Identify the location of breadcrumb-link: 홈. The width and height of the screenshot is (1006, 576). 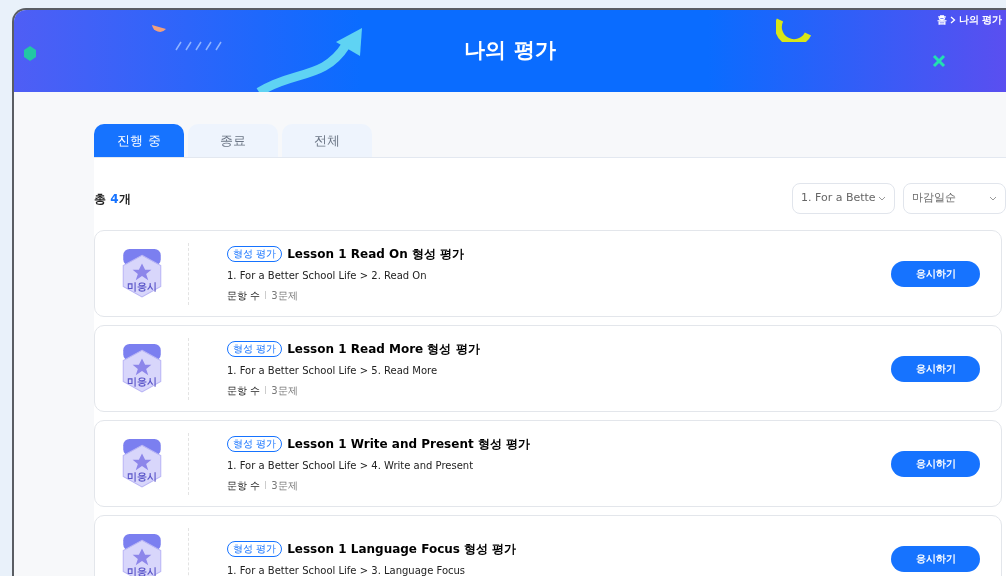
(941, 19).